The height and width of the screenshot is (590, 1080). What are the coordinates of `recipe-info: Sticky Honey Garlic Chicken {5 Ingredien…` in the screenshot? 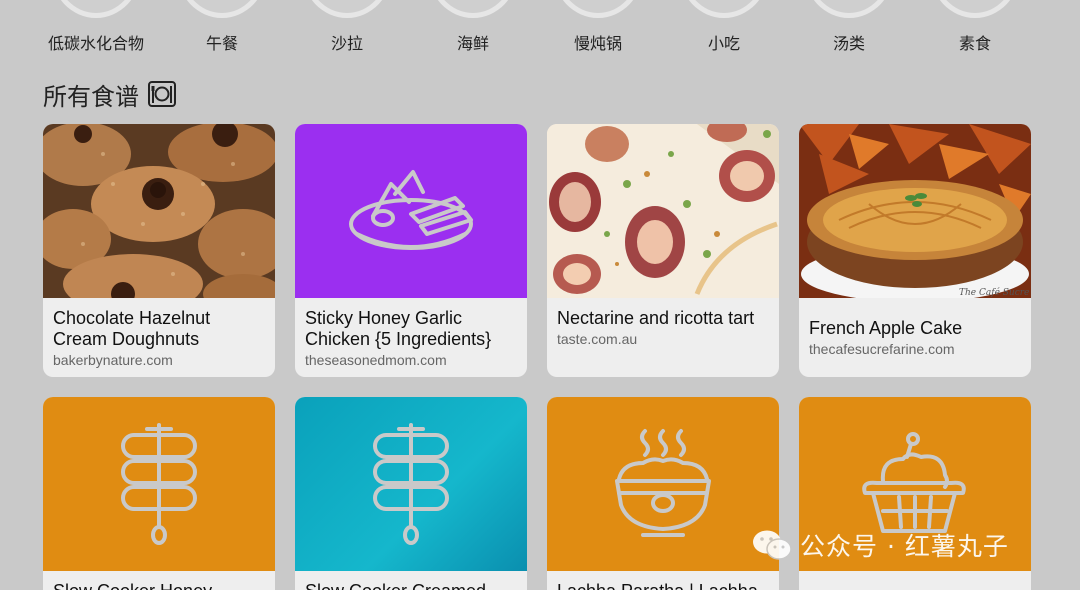 It's located at (411, 337).